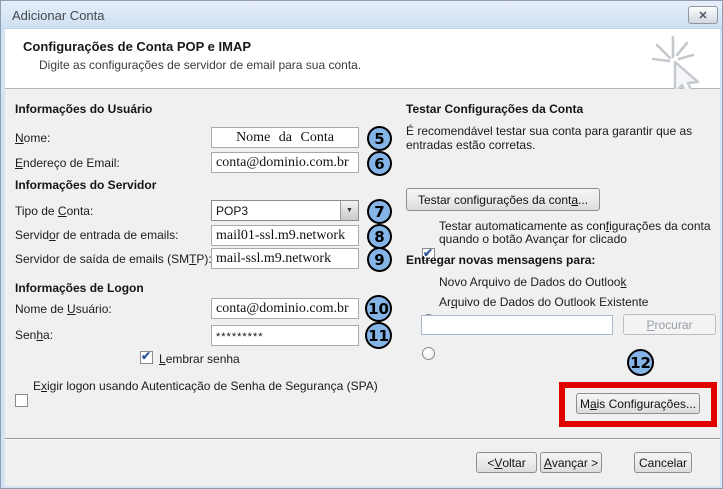 This screenshot has width=723, height=489. I want to click on test-settings-heading: Testar Configurações da Conta, so click(495, 109).